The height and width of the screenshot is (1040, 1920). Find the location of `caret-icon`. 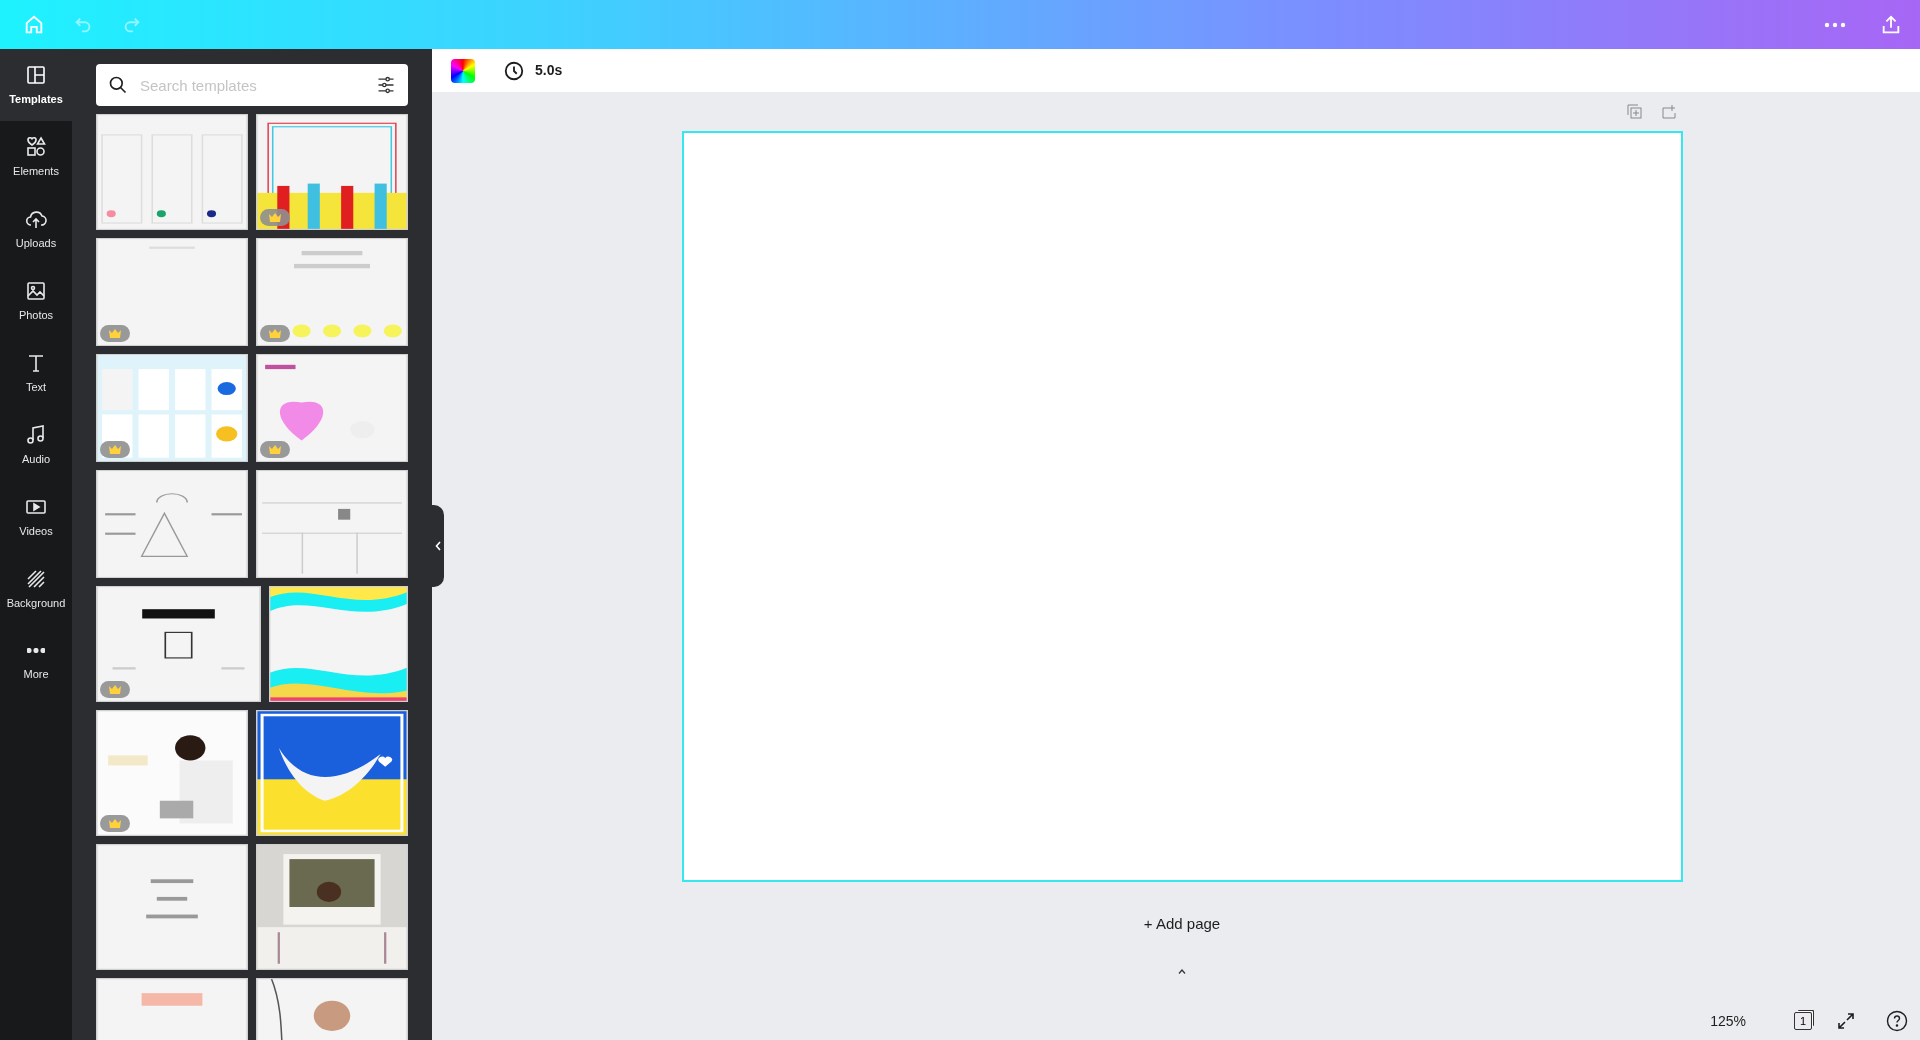

caret-icon is located at coordinates (1182, 971).